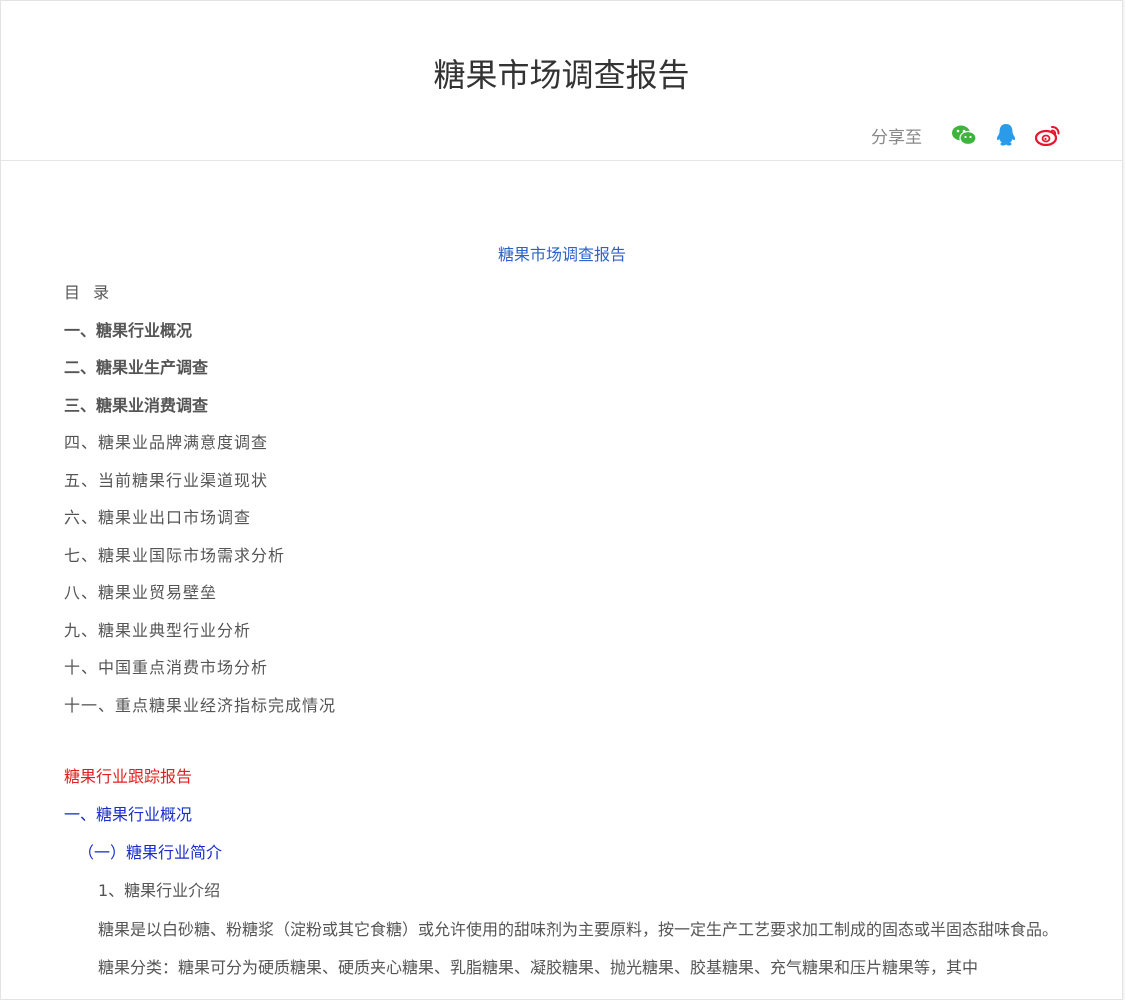 Image resolution: width=1125 pixels, height=1000 pixels. I want to click on toc-item: 九、糖果业典型行业分析, so click(158, 630).